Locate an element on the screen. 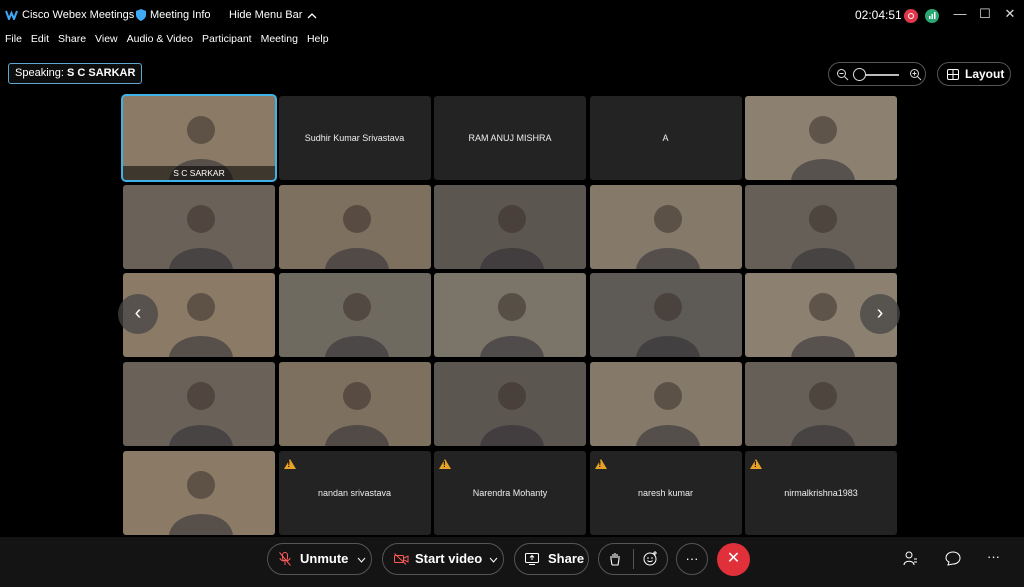 This screenshot has height=587, width=1024. app-name: Cisco Webex Meetings is located at coordinates (78, 15).